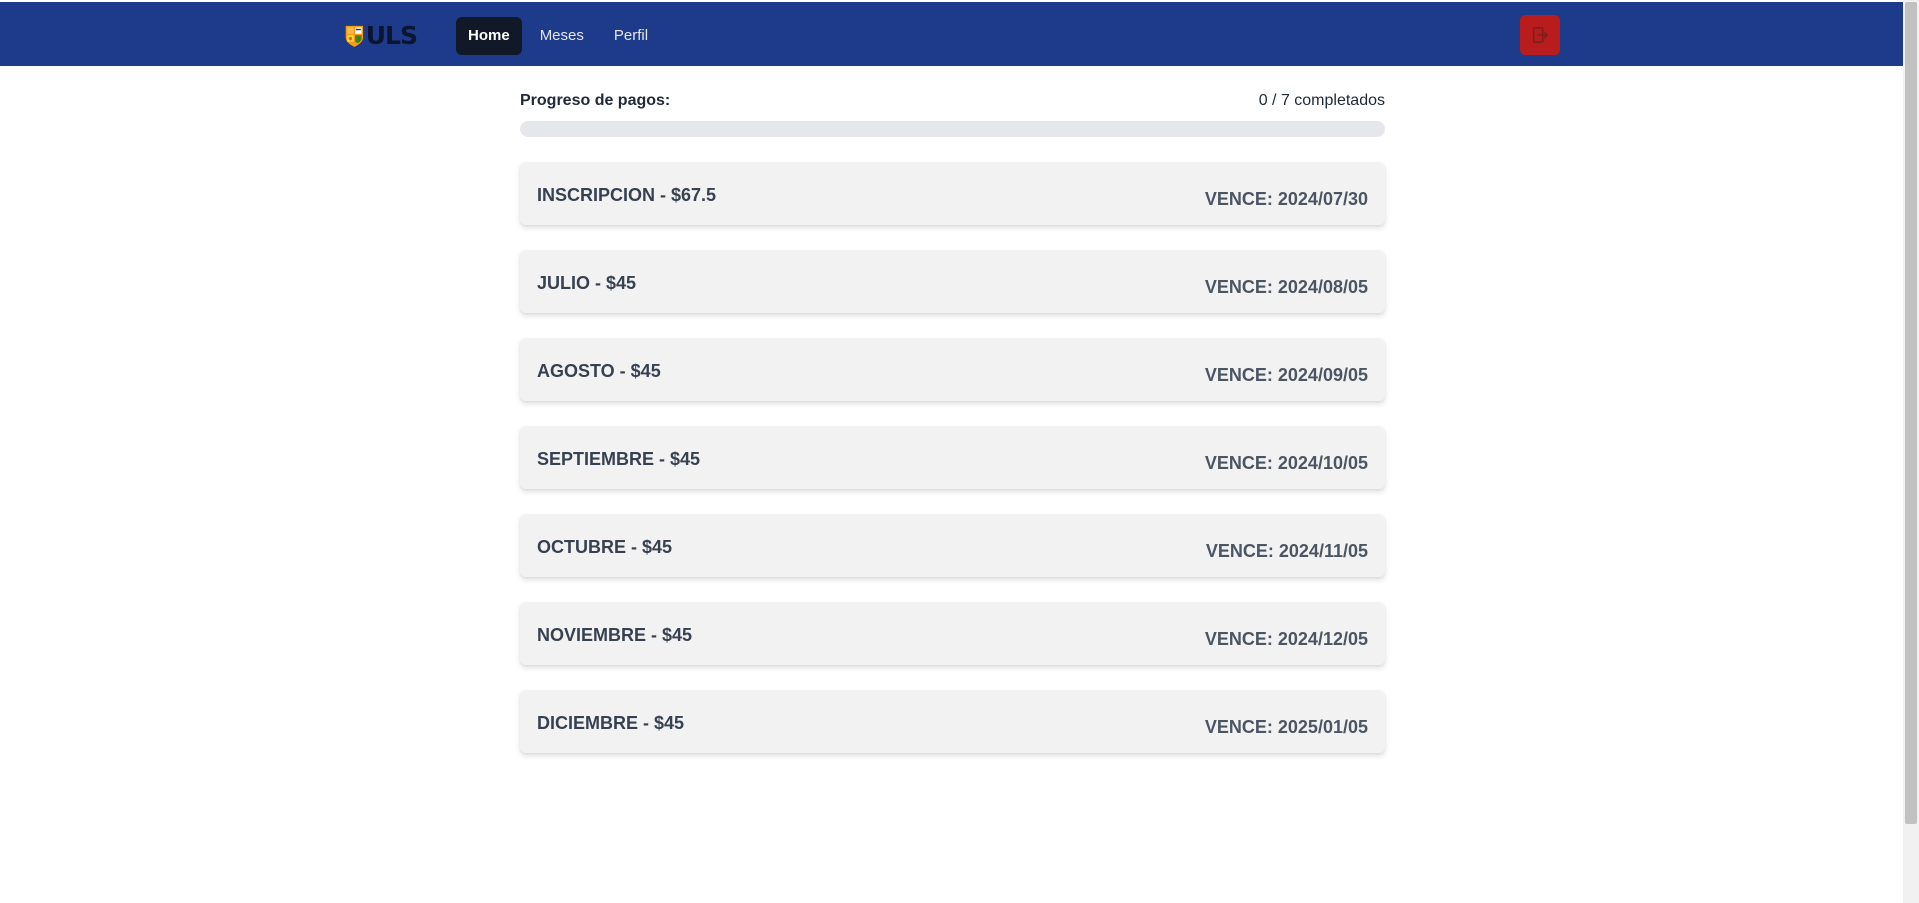 Image resolution: width=1919 pixels, height=903 pixels. Describe the element at coordinates (1286, 727) in the screenshot. I see `payment-due-date: VENCE: 2025/01/05` at that location.